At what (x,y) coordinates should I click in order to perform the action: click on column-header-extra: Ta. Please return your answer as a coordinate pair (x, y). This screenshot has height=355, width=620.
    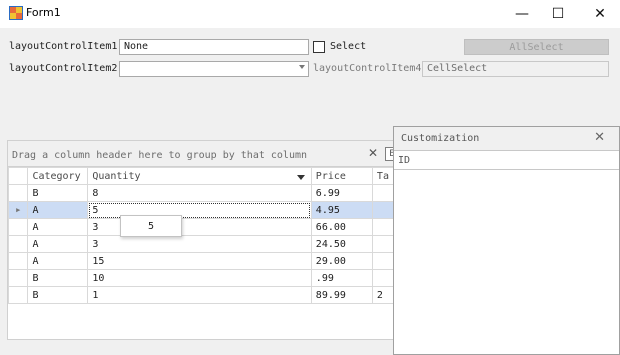
    Looking at the image, I should click on (383, 176).